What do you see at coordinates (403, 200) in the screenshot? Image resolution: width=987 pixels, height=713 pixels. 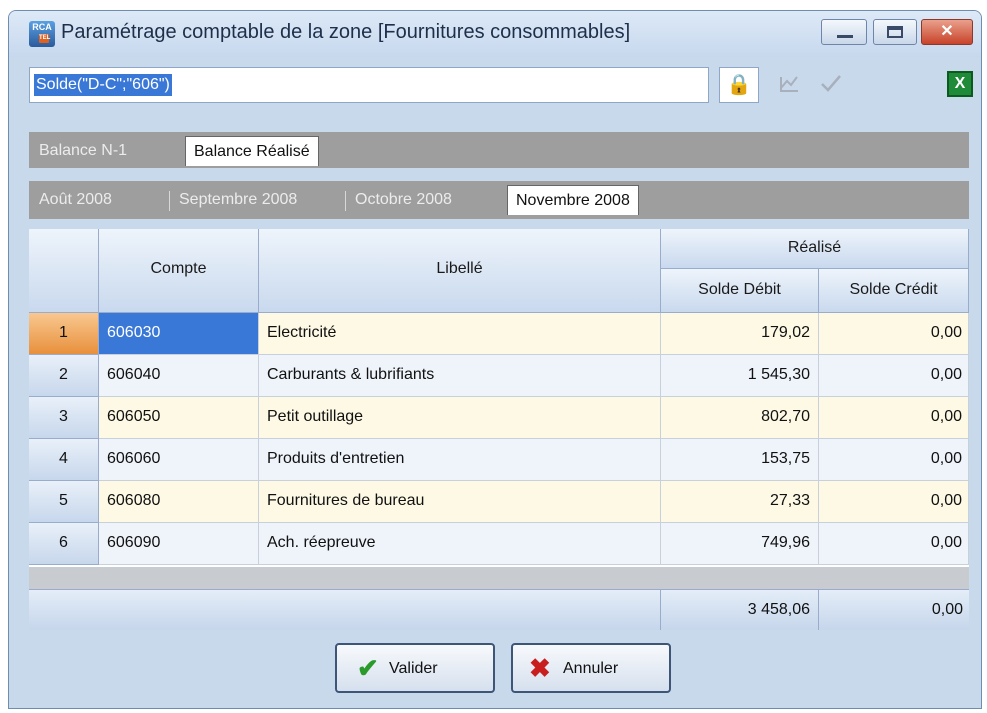 I see `tab-octobre-2008: Octobre 2008` at bounding box center [403, 200].